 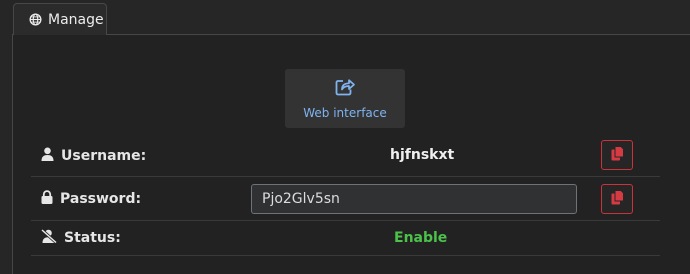 What do you see at coordinates (92, 238) in the screenshot?
I see `status-label-text: Status:` at bounding box center [92, 238].